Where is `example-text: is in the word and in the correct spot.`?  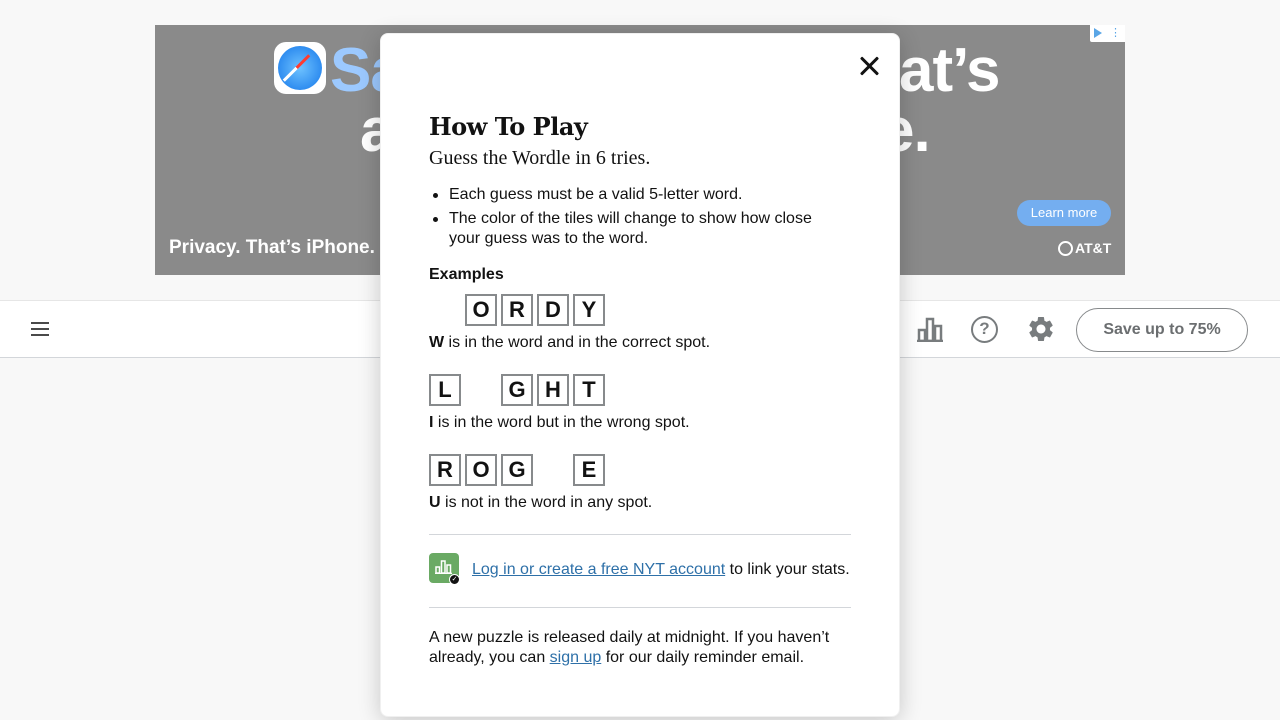 example-text: is in the word and in the correct spot. is located at coordinates (577, 342).